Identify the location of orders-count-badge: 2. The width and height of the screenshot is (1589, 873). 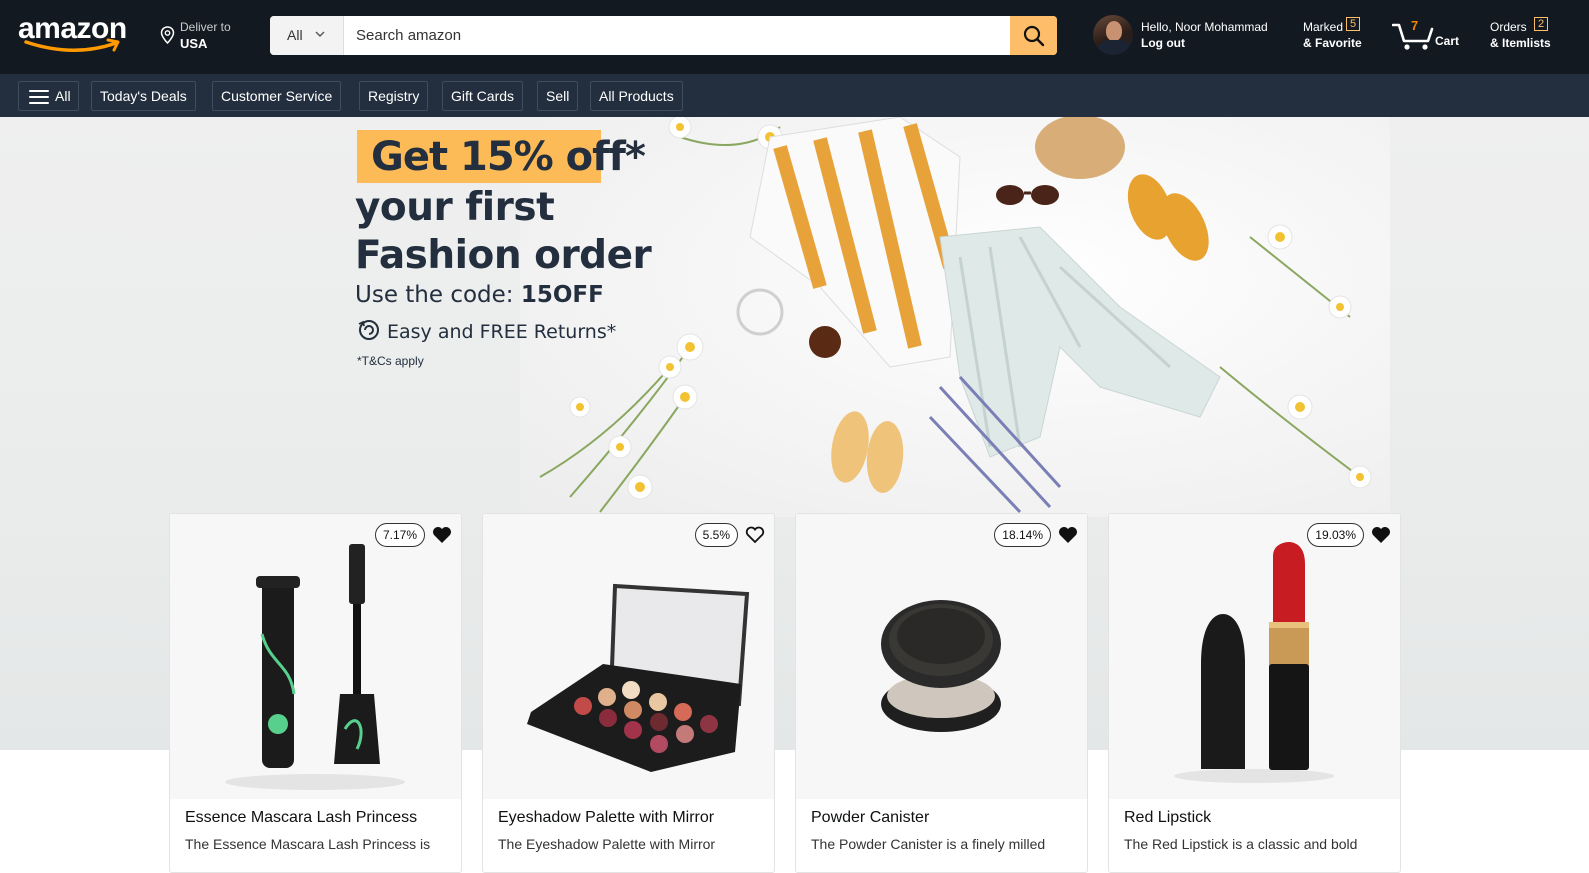
(1541, 24).